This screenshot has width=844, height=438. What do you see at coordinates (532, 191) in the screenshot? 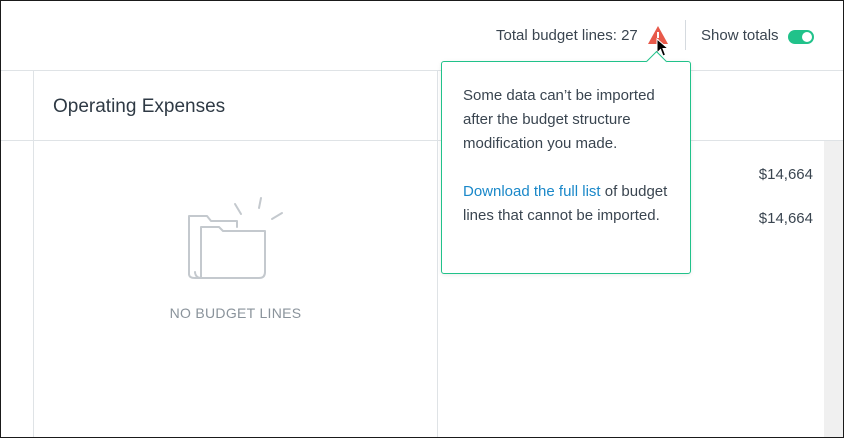
I see `download-full-list-link: Download the full list` at bounding box center [532, 191].